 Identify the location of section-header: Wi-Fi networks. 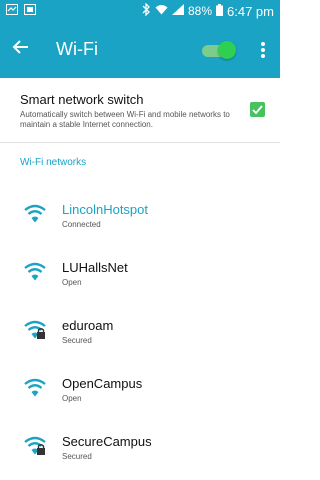
(53, 162).